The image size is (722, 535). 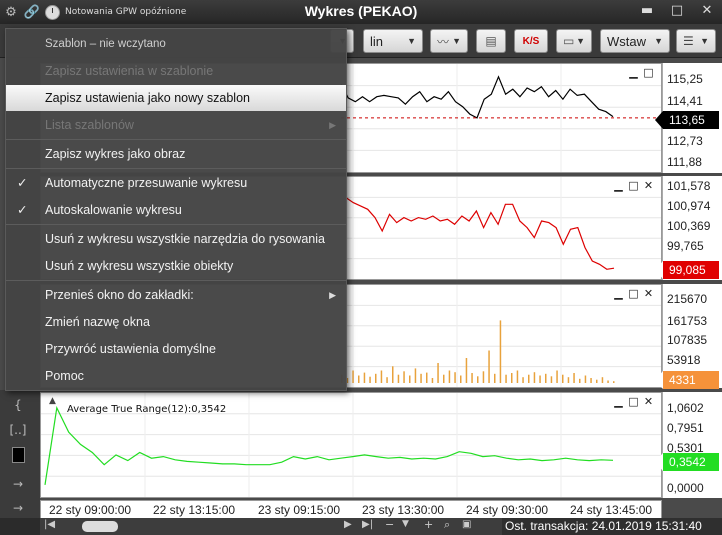 I want to click on zoom-out-icon: −, so click(x=389, y=524).